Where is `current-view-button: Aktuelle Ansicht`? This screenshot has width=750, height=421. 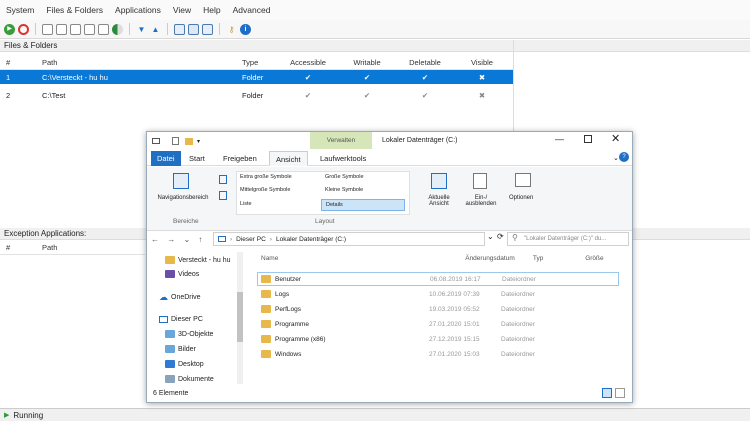
current-view-button: Aktuelle Ansicht is located at coordinates (439, 201).